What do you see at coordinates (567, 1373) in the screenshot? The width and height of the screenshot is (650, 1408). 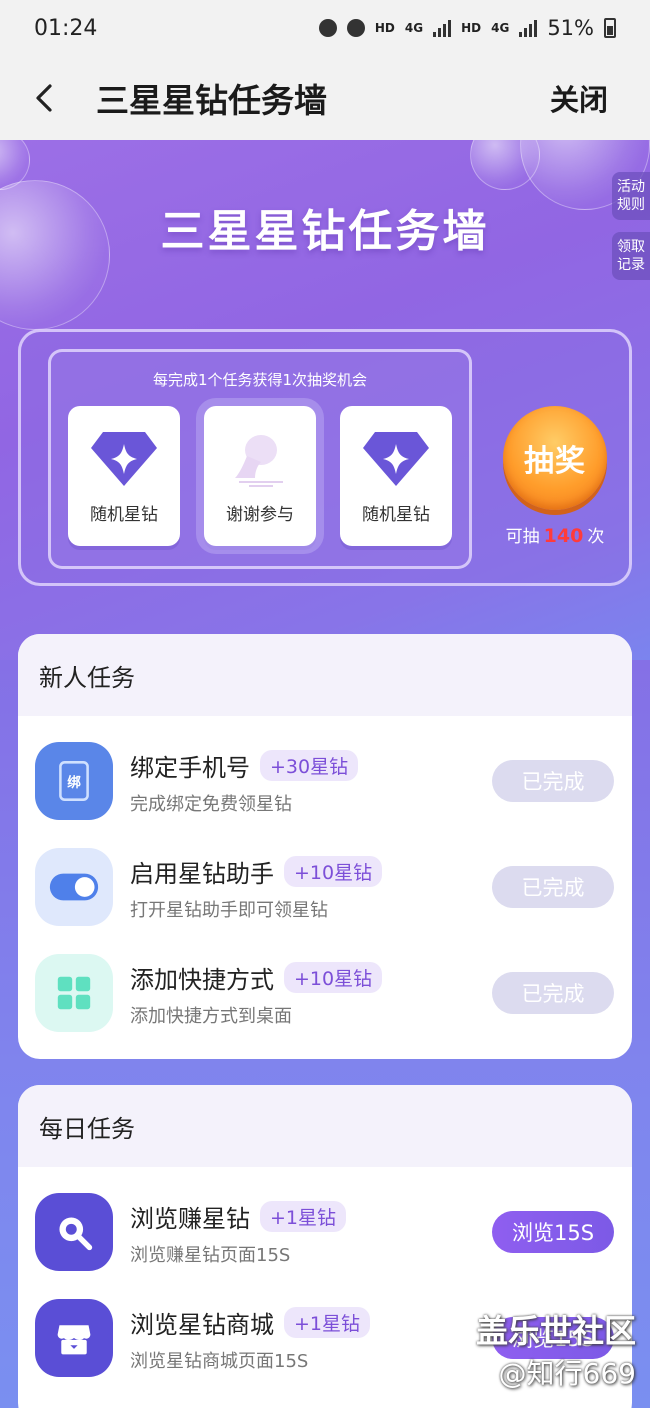 I see `watermark-line2: @知行669` at bounding box center [567, 1373].